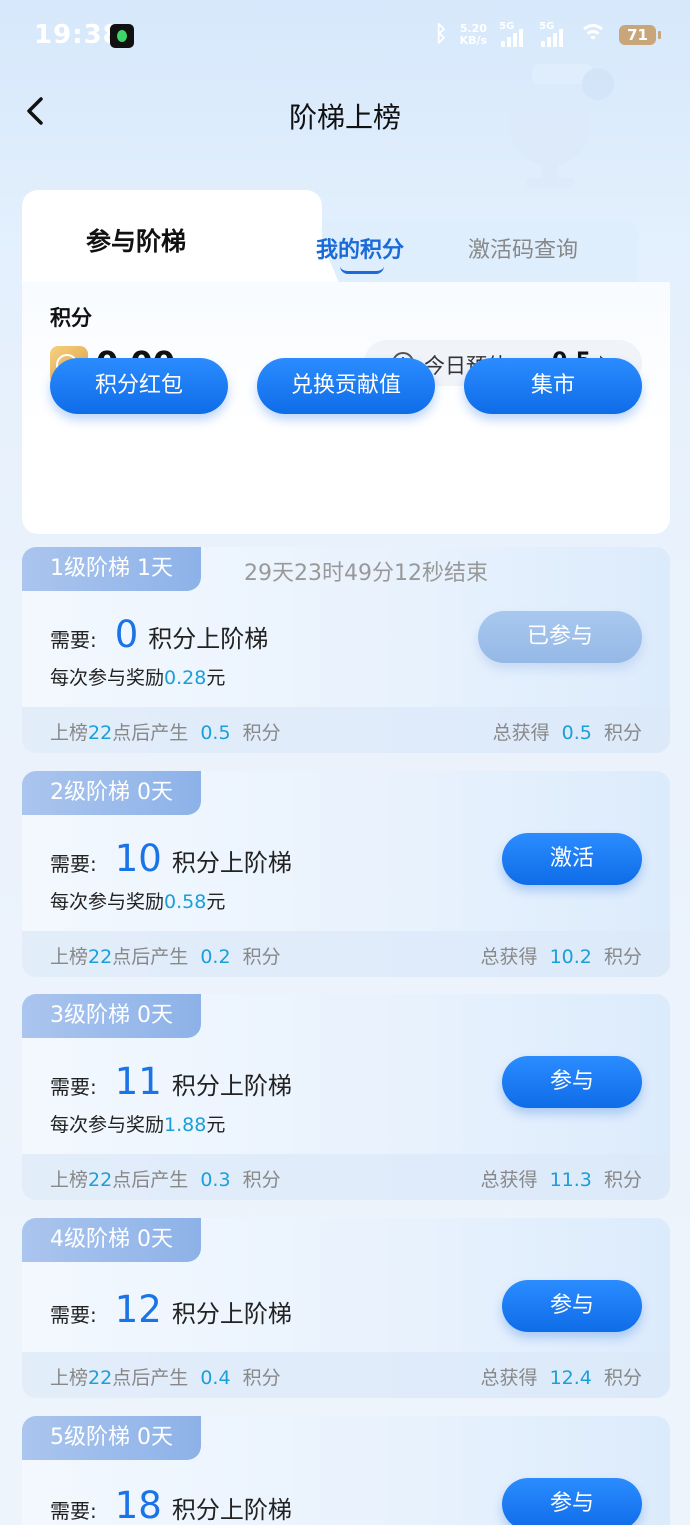 This screenshot has height=1525, width=690. I want to click on total-info: 总获得 0.5 积分, so click(567, 733).